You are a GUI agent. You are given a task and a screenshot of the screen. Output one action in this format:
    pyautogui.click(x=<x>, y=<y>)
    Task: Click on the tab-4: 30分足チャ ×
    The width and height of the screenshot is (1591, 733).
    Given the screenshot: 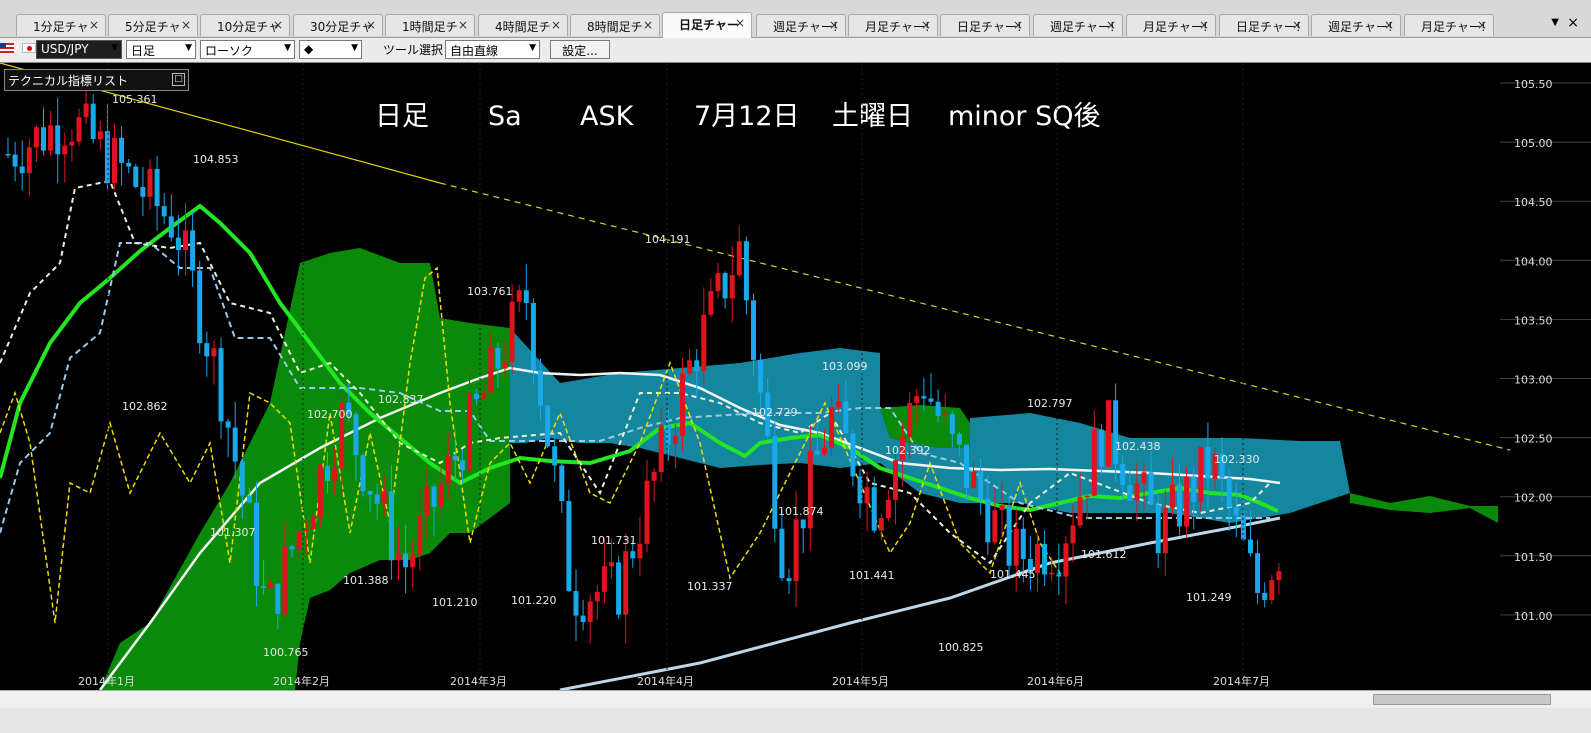 What is the action you would take?
    pyautogui.click(x=338, y=25)
    